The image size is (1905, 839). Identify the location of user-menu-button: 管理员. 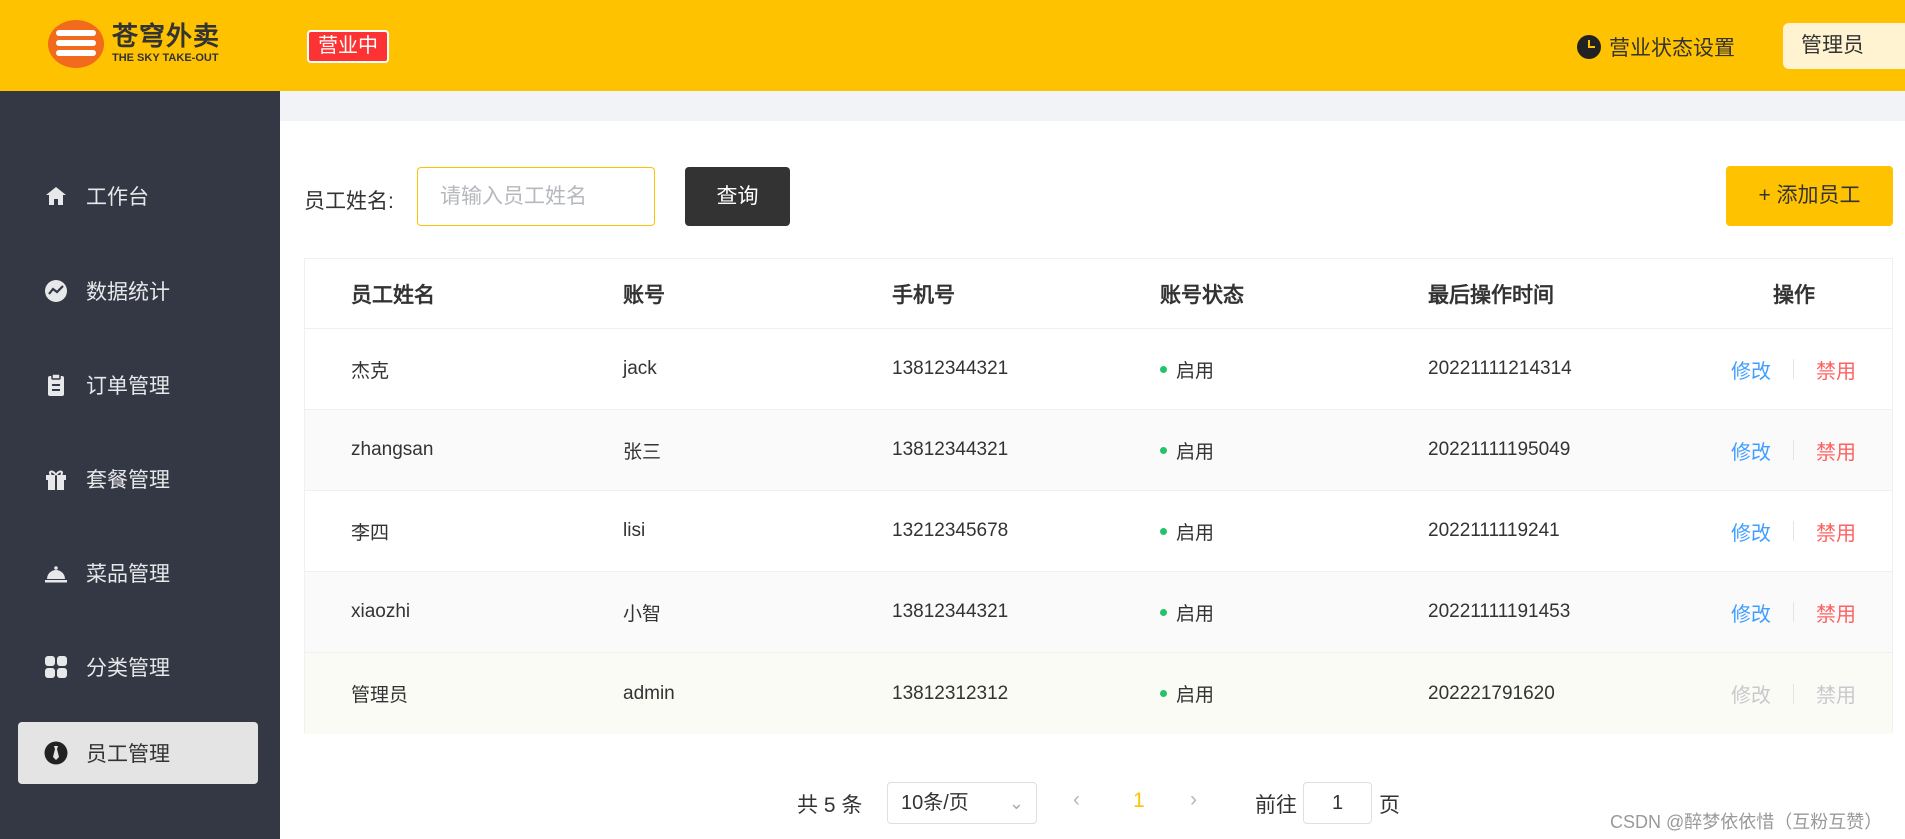
(1844, 46).